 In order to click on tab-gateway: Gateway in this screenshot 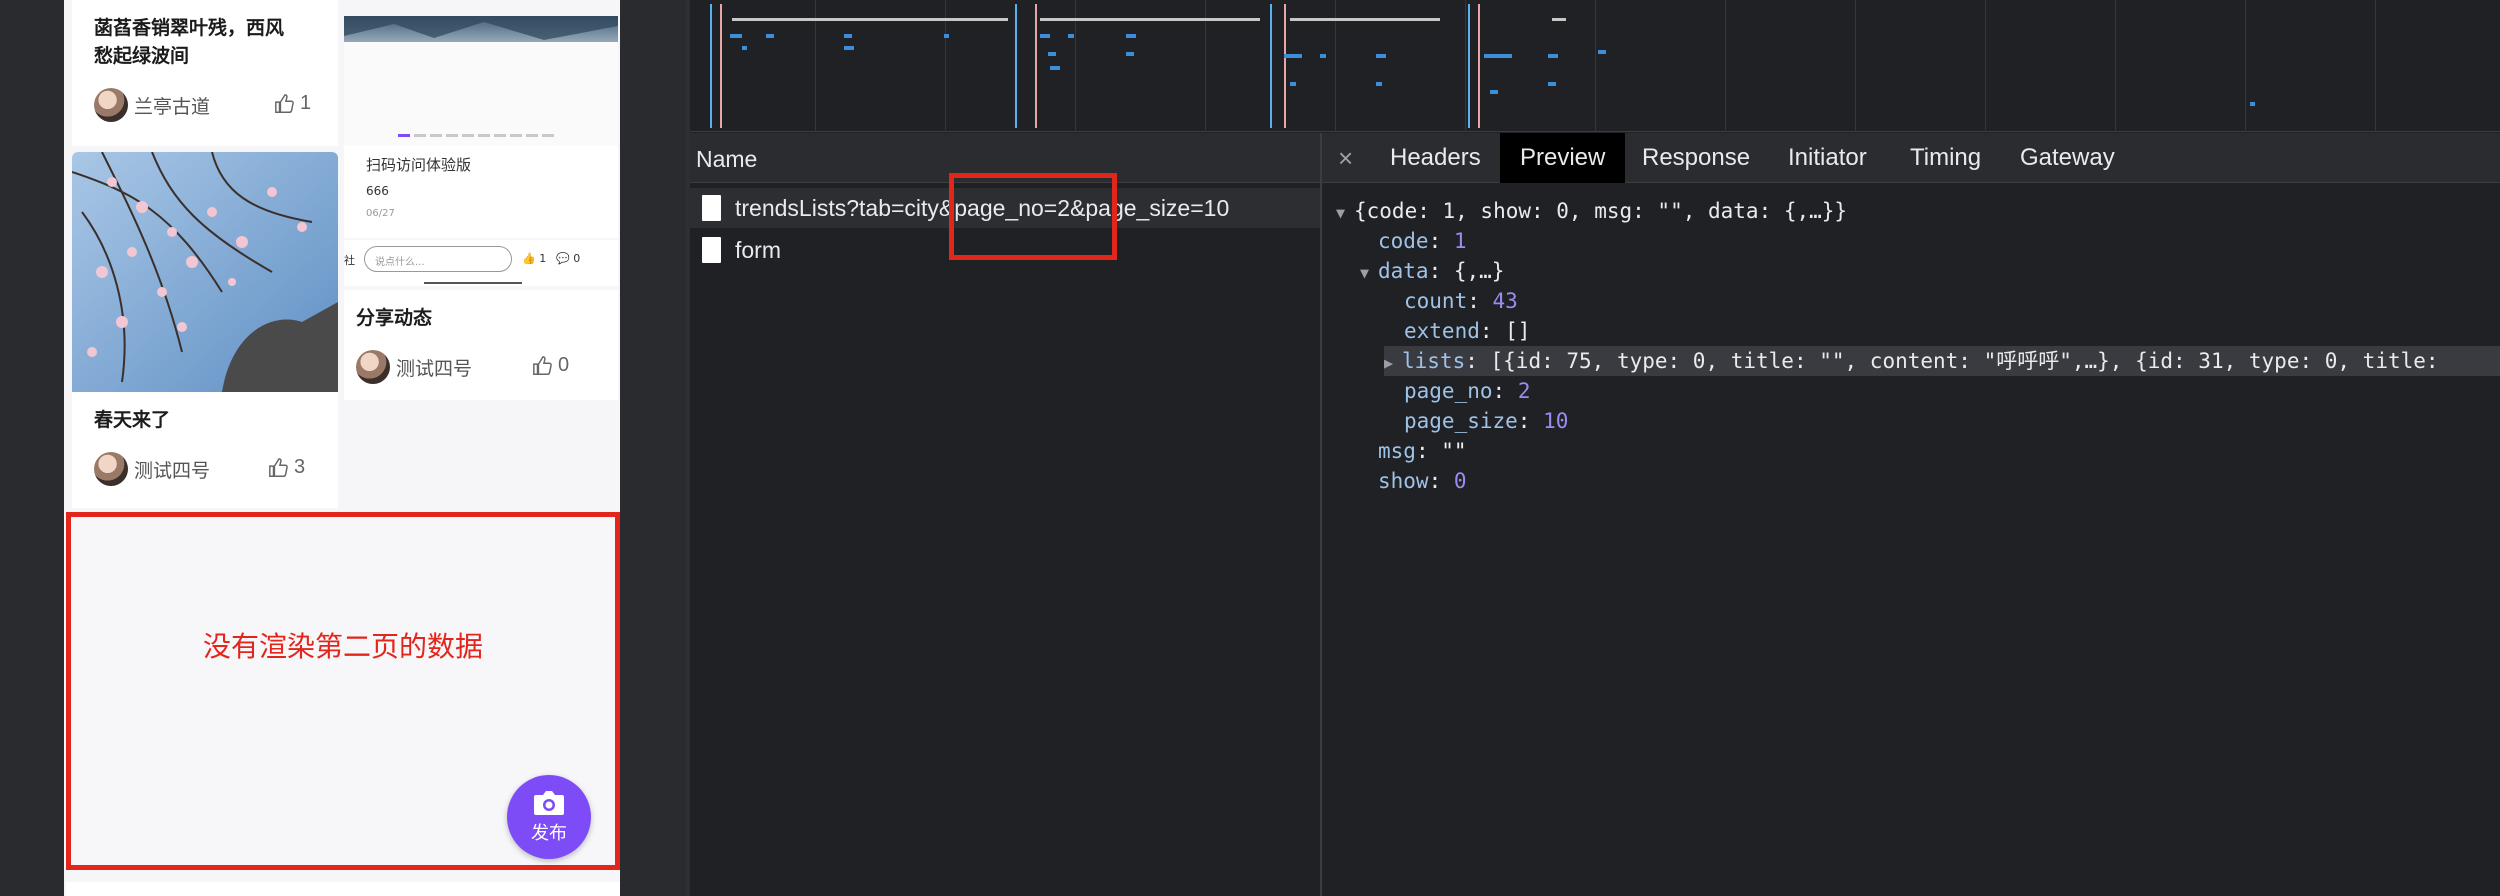, I will do `click(2067, 158)`.